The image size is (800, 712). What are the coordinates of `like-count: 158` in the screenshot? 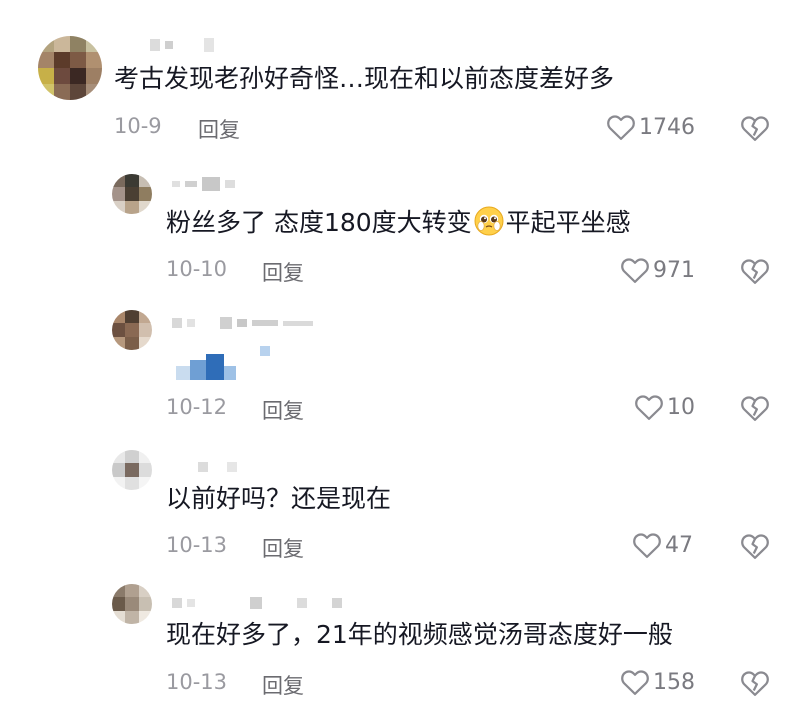 It's located at (674, 682).